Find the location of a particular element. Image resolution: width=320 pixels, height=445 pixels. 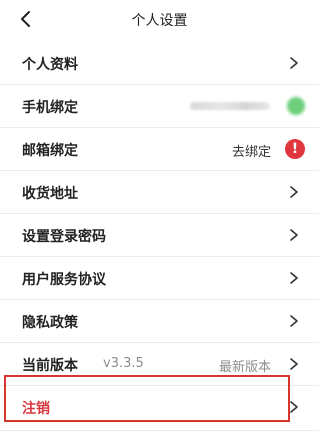

version-number: v3.3.5 is located at coordinates (123, 363).